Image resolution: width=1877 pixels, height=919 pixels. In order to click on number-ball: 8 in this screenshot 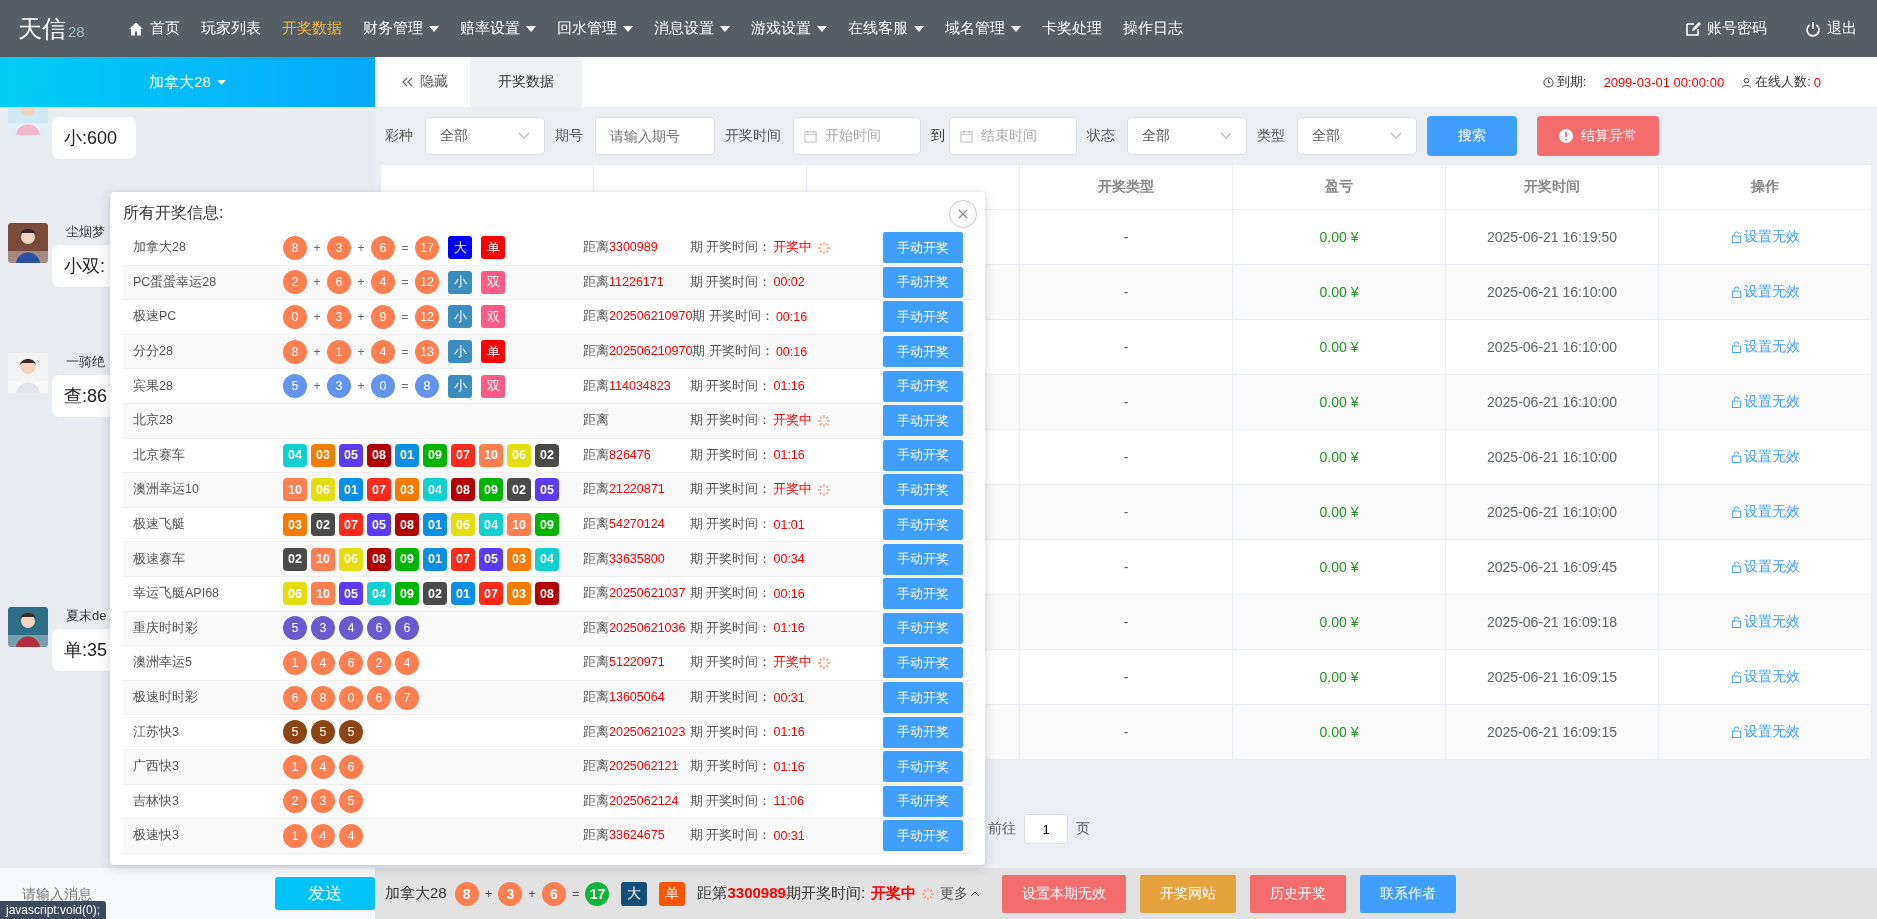, I will do `click(295, 247)`.